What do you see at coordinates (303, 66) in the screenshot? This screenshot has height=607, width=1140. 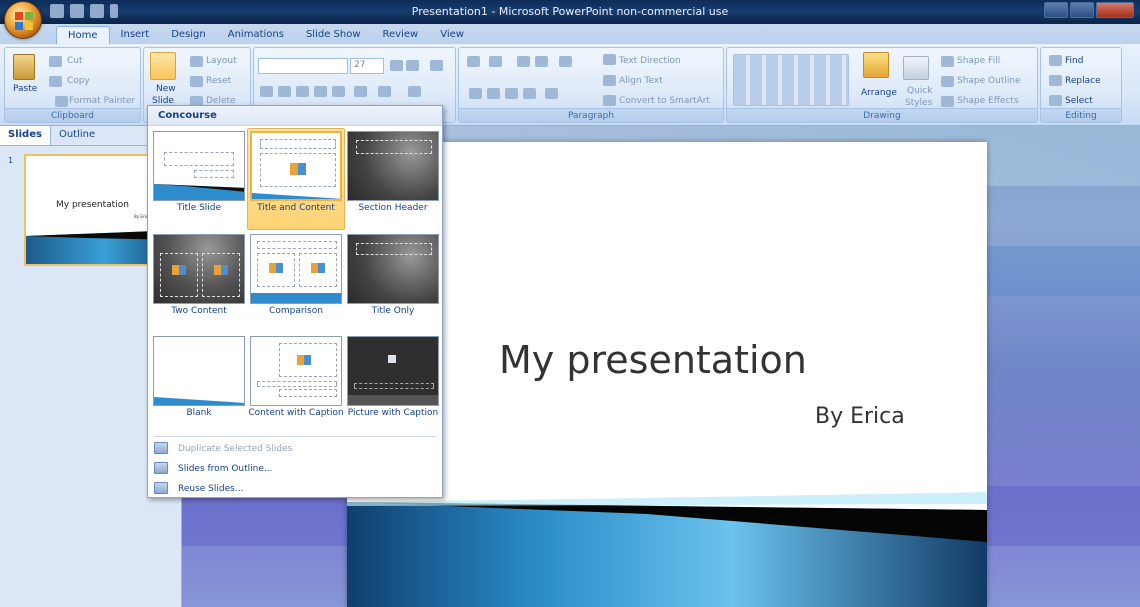 I see `font-name-field` at bounding box center [303, 66].